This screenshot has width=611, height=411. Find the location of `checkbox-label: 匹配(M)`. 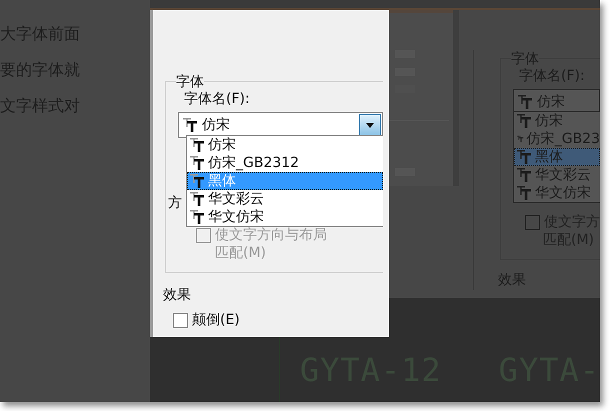

checkbox-label: 匹配(M) is located at coordinates (241, 253).